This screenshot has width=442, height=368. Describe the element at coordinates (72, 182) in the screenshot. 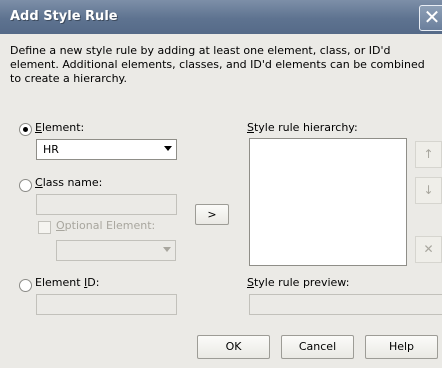

I see `class-label-rest: lass name:` at that location.